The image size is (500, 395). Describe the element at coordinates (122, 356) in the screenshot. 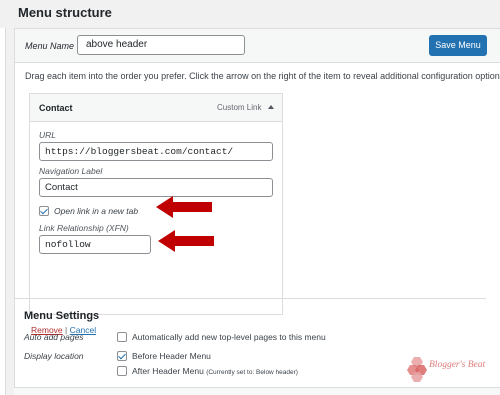

I see `before-header-menu-checkbox` at that location.